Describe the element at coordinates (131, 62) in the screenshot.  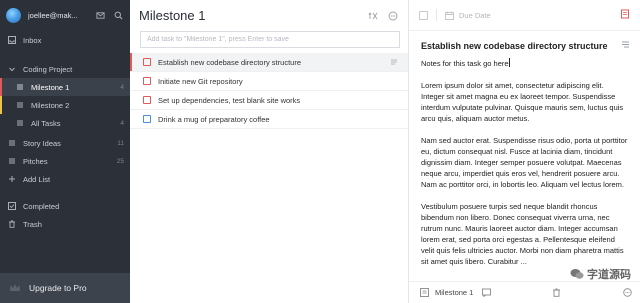
I see `priority-bar` at that location.